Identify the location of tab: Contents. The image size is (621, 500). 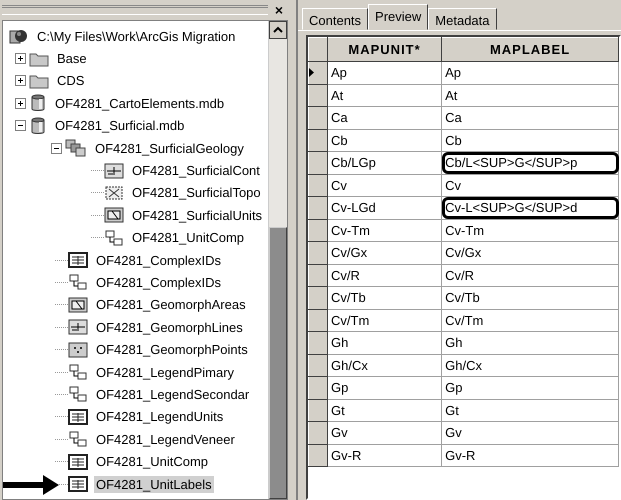
(335, 19).